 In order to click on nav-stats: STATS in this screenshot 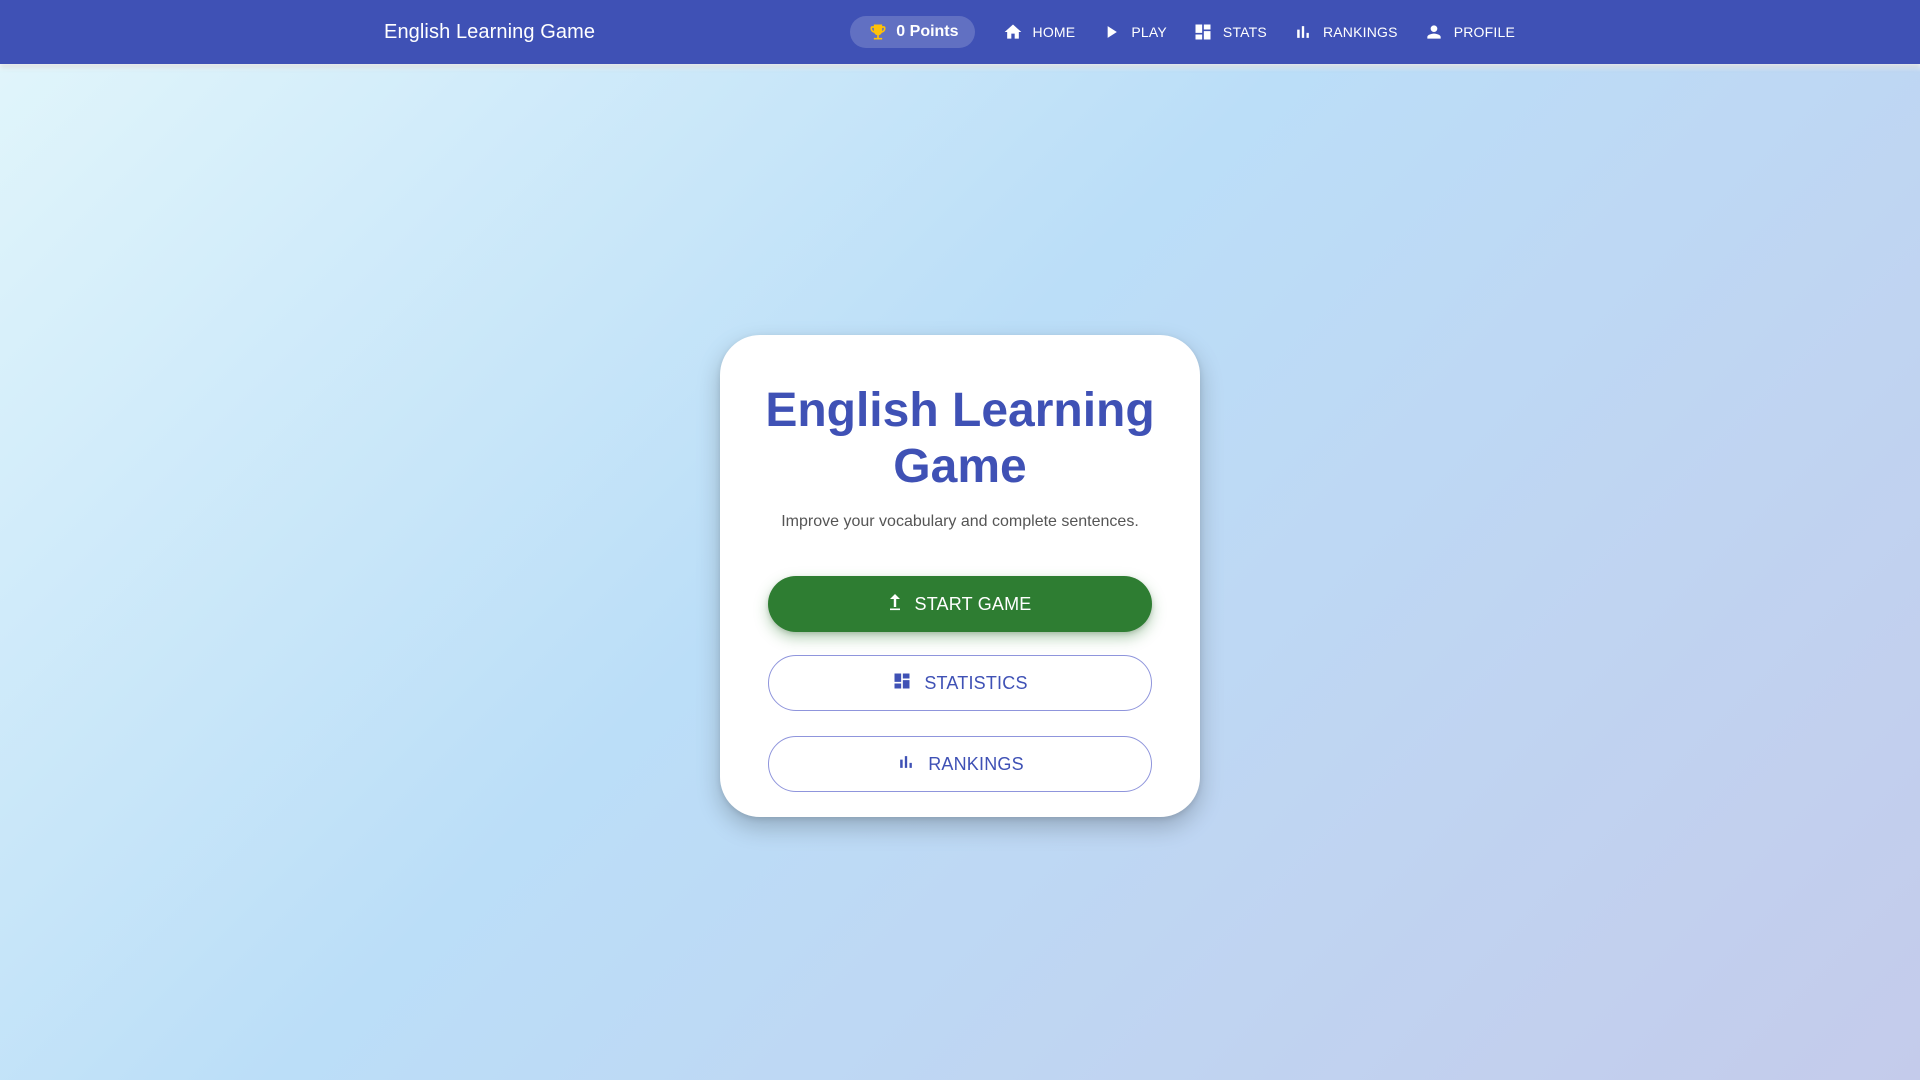, I will do `click(1230, 32)`.